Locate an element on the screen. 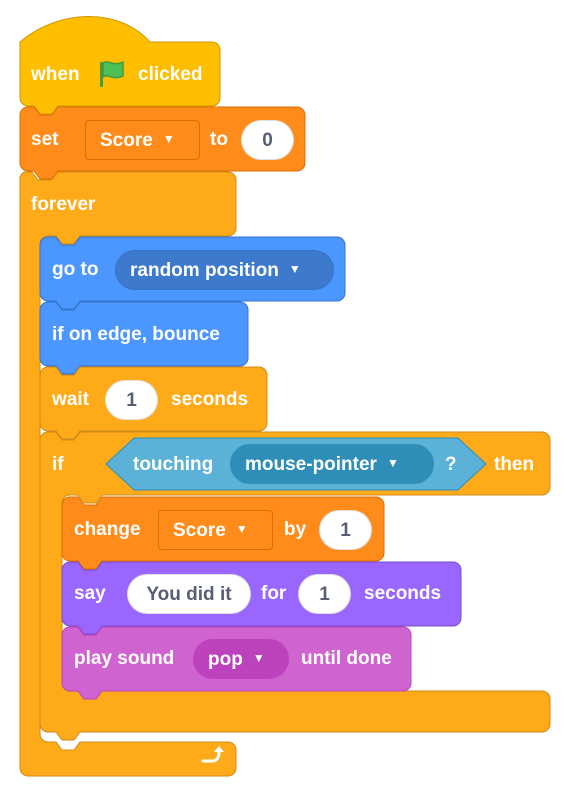 The image size is (570, 796). question-mark-label: ? is located at coordinates (451, 464).